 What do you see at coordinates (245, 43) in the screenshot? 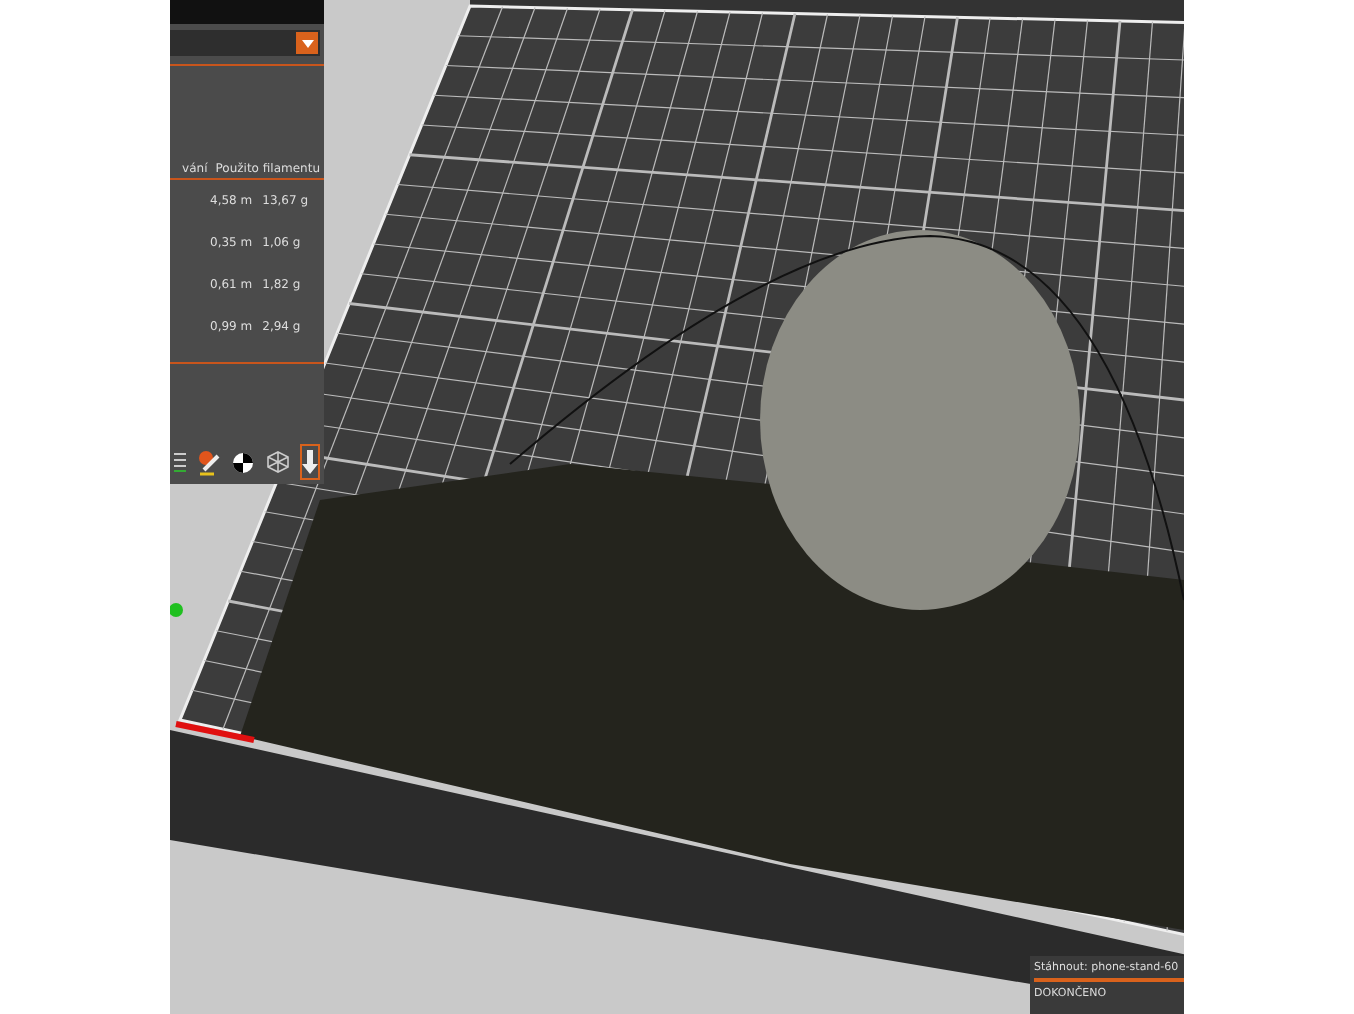
I see `preset-dropdown` at bounding box center [245, 43].